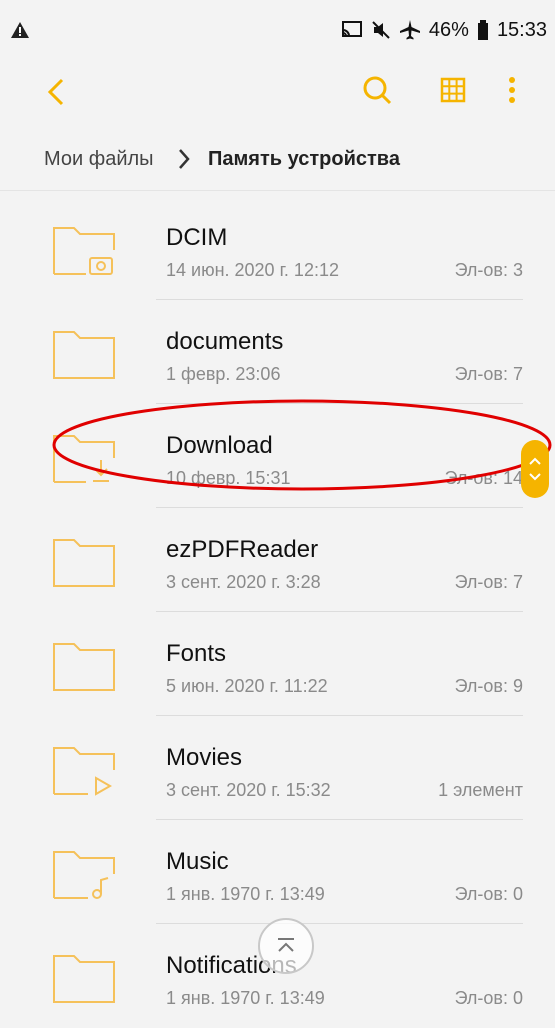 The width and height of the screenshot is (555, 1028). Describe the element at coordinates (480, 790) in the screenshot. I see `folder-count: 1 элемент` at that location.